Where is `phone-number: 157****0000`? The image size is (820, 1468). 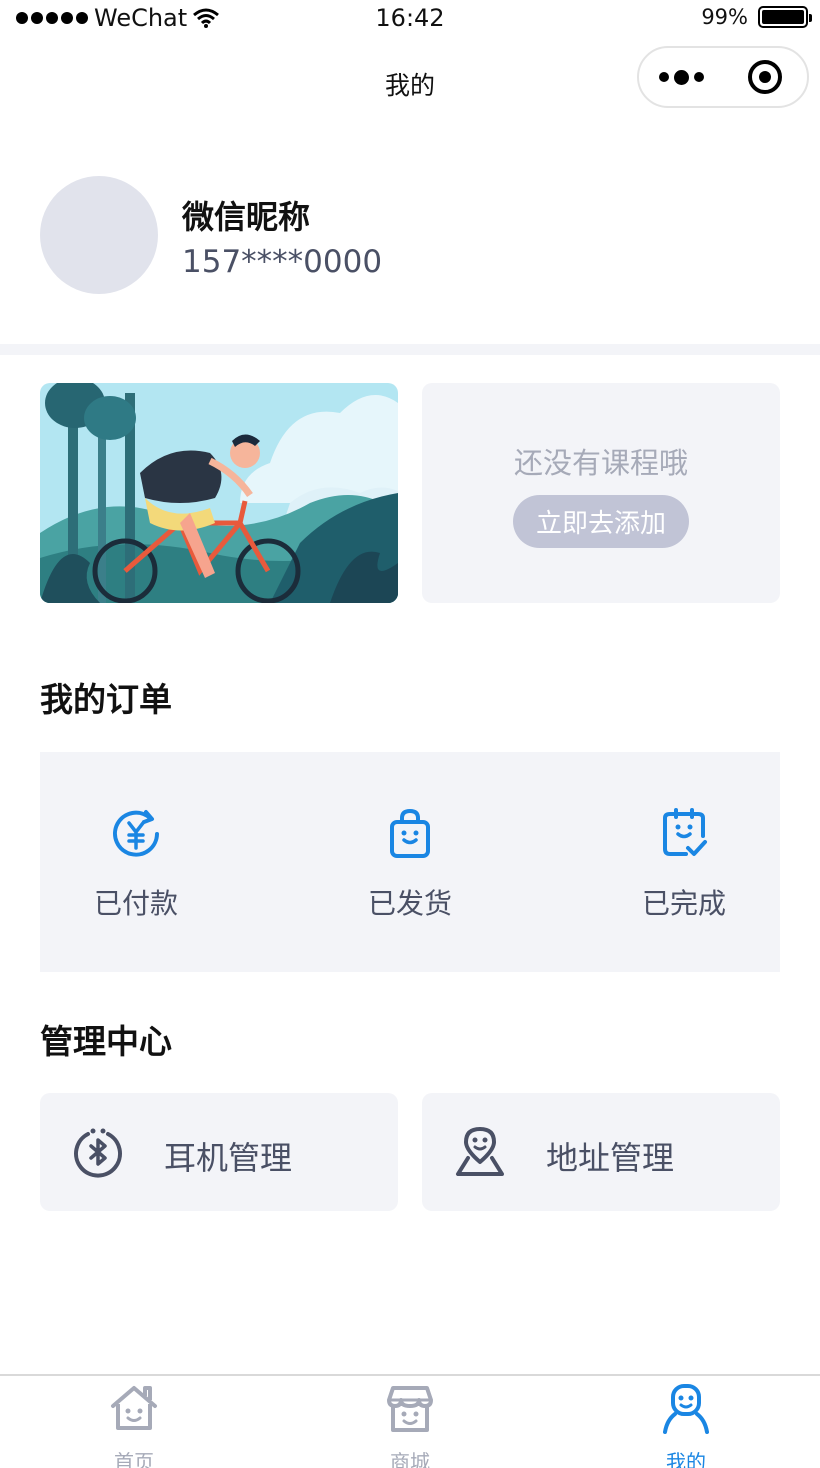 phone-number: 157****0000 is located at coordinates (282, 262).